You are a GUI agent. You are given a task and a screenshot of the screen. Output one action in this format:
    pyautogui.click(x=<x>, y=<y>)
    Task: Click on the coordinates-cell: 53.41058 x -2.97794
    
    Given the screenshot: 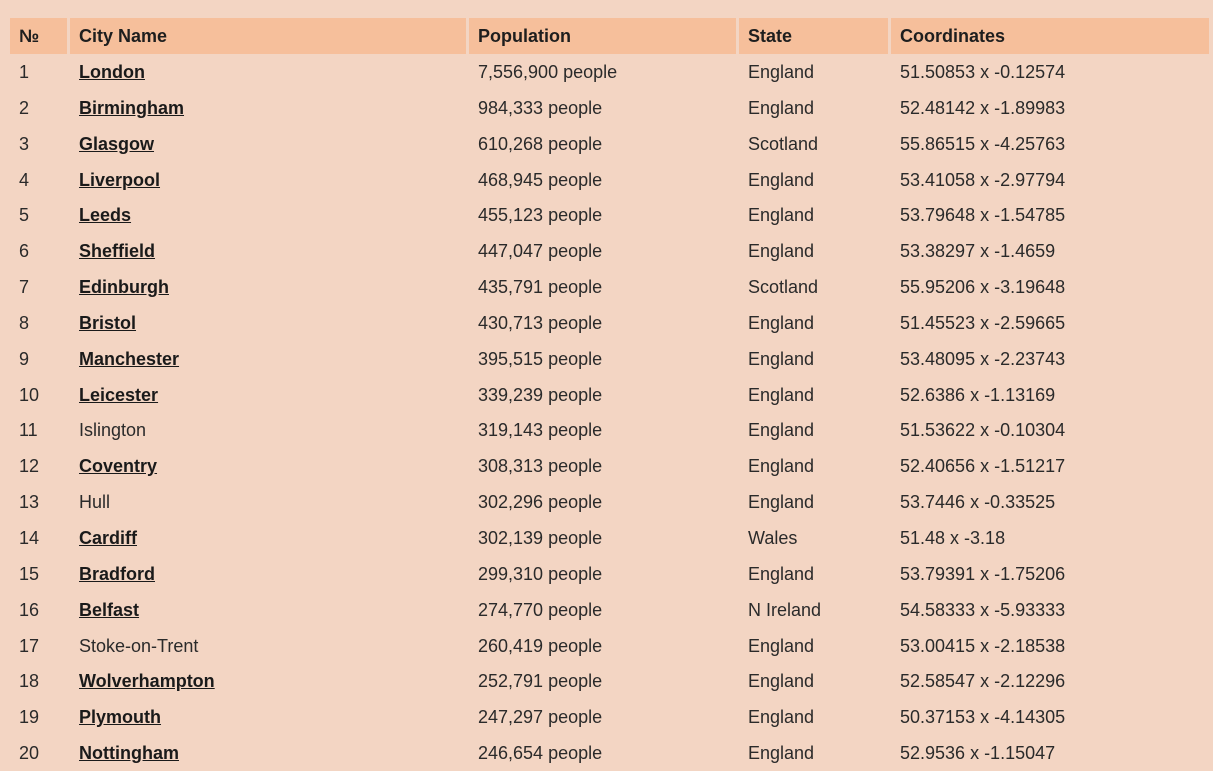 What is the action you would take?
    pyautogui.click(x=1050, y=180)
    